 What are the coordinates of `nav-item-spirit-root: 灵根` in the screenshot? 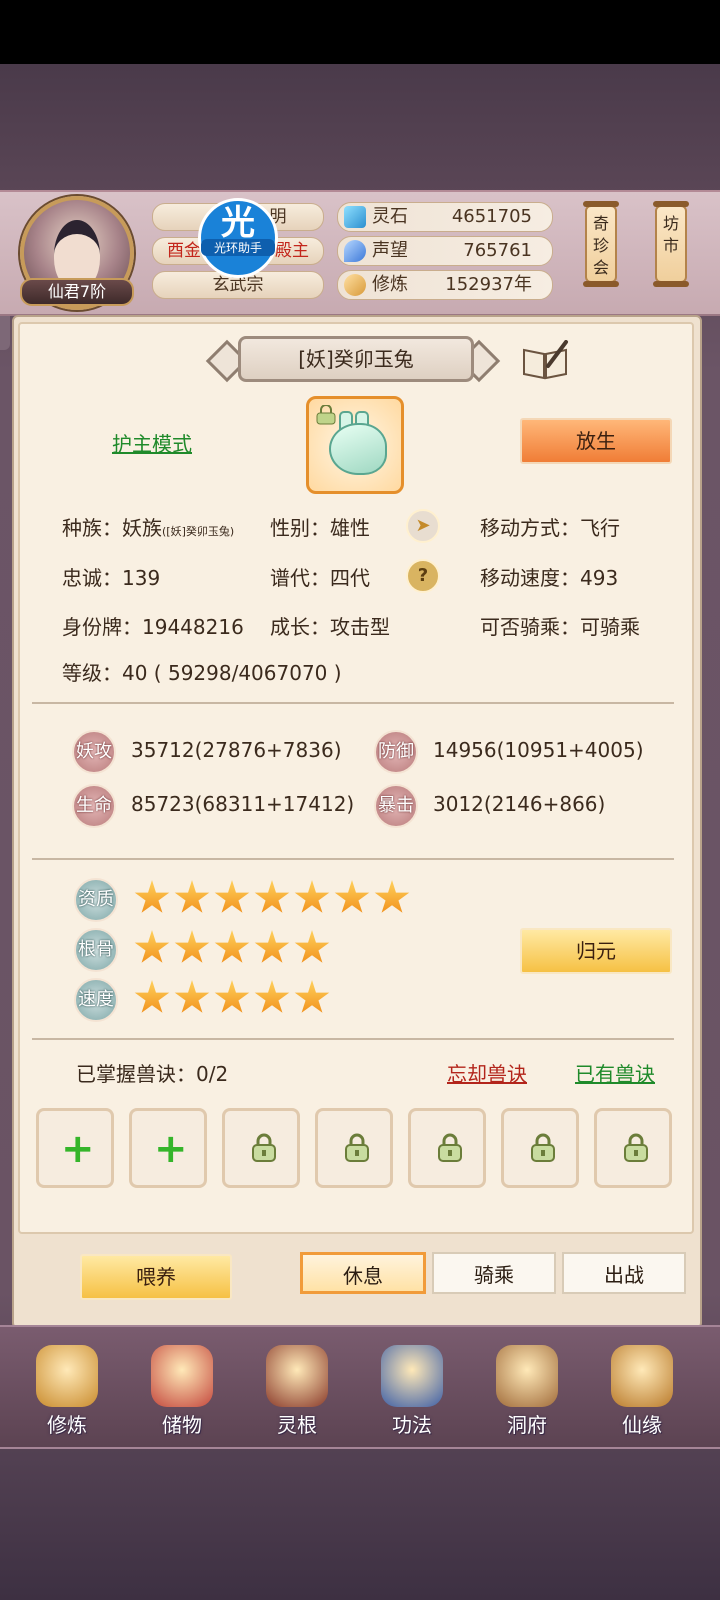 It's located at (297, 1392).